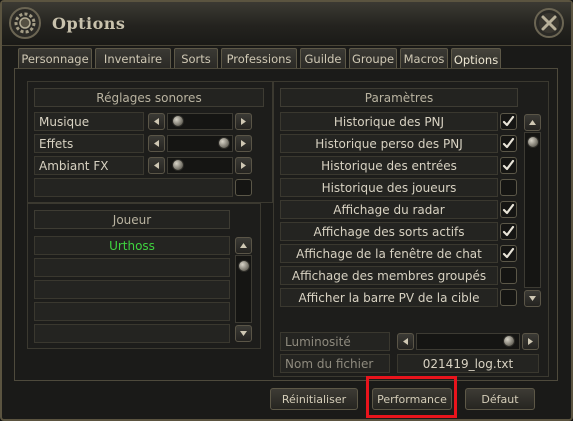 The width and height of the screenshot is (573, 421). I want to click on effects-decrease-button, so click(156, 143).